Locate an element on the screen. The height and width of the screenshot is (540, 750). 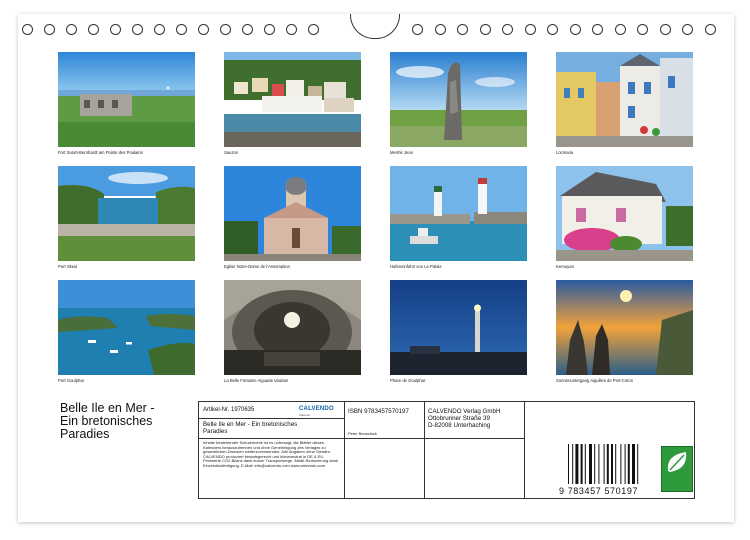
photo-port-goulphar is located at coordinates (126, 327).